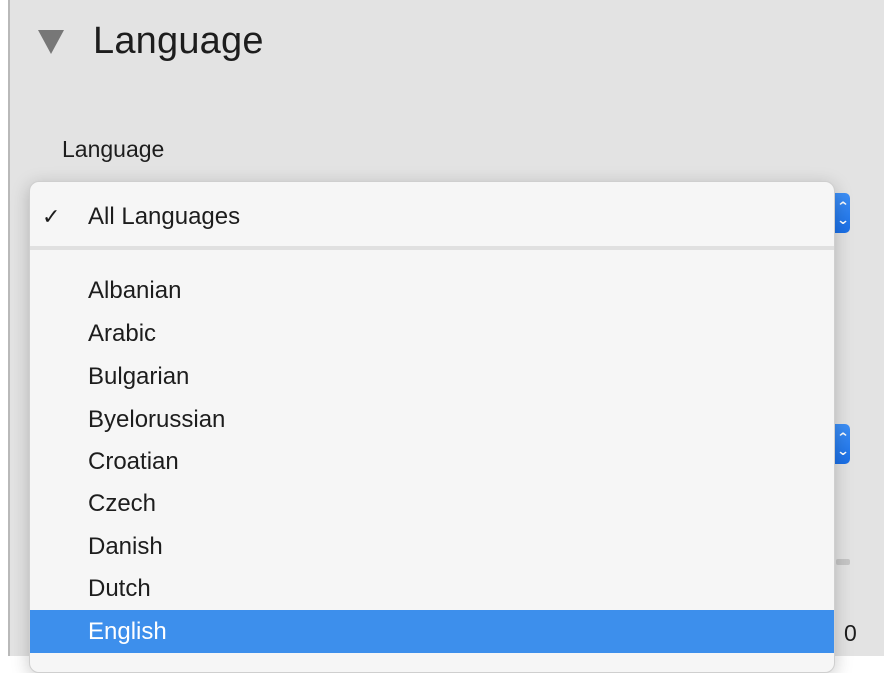 The width and height of the screenshot is (884, 673). Describe the element at coordinates (178, 40) in the screenshot. I see `section-title: Language` at that location.